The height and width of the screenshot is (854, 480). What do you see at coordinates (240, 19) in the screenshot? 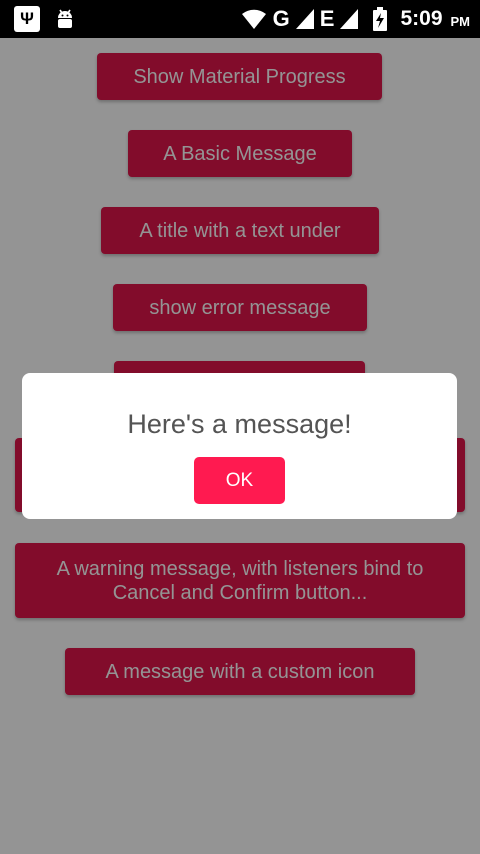
I see `status-bar: Ψ G E 5:09 PM` at bounding box center [240, 19].